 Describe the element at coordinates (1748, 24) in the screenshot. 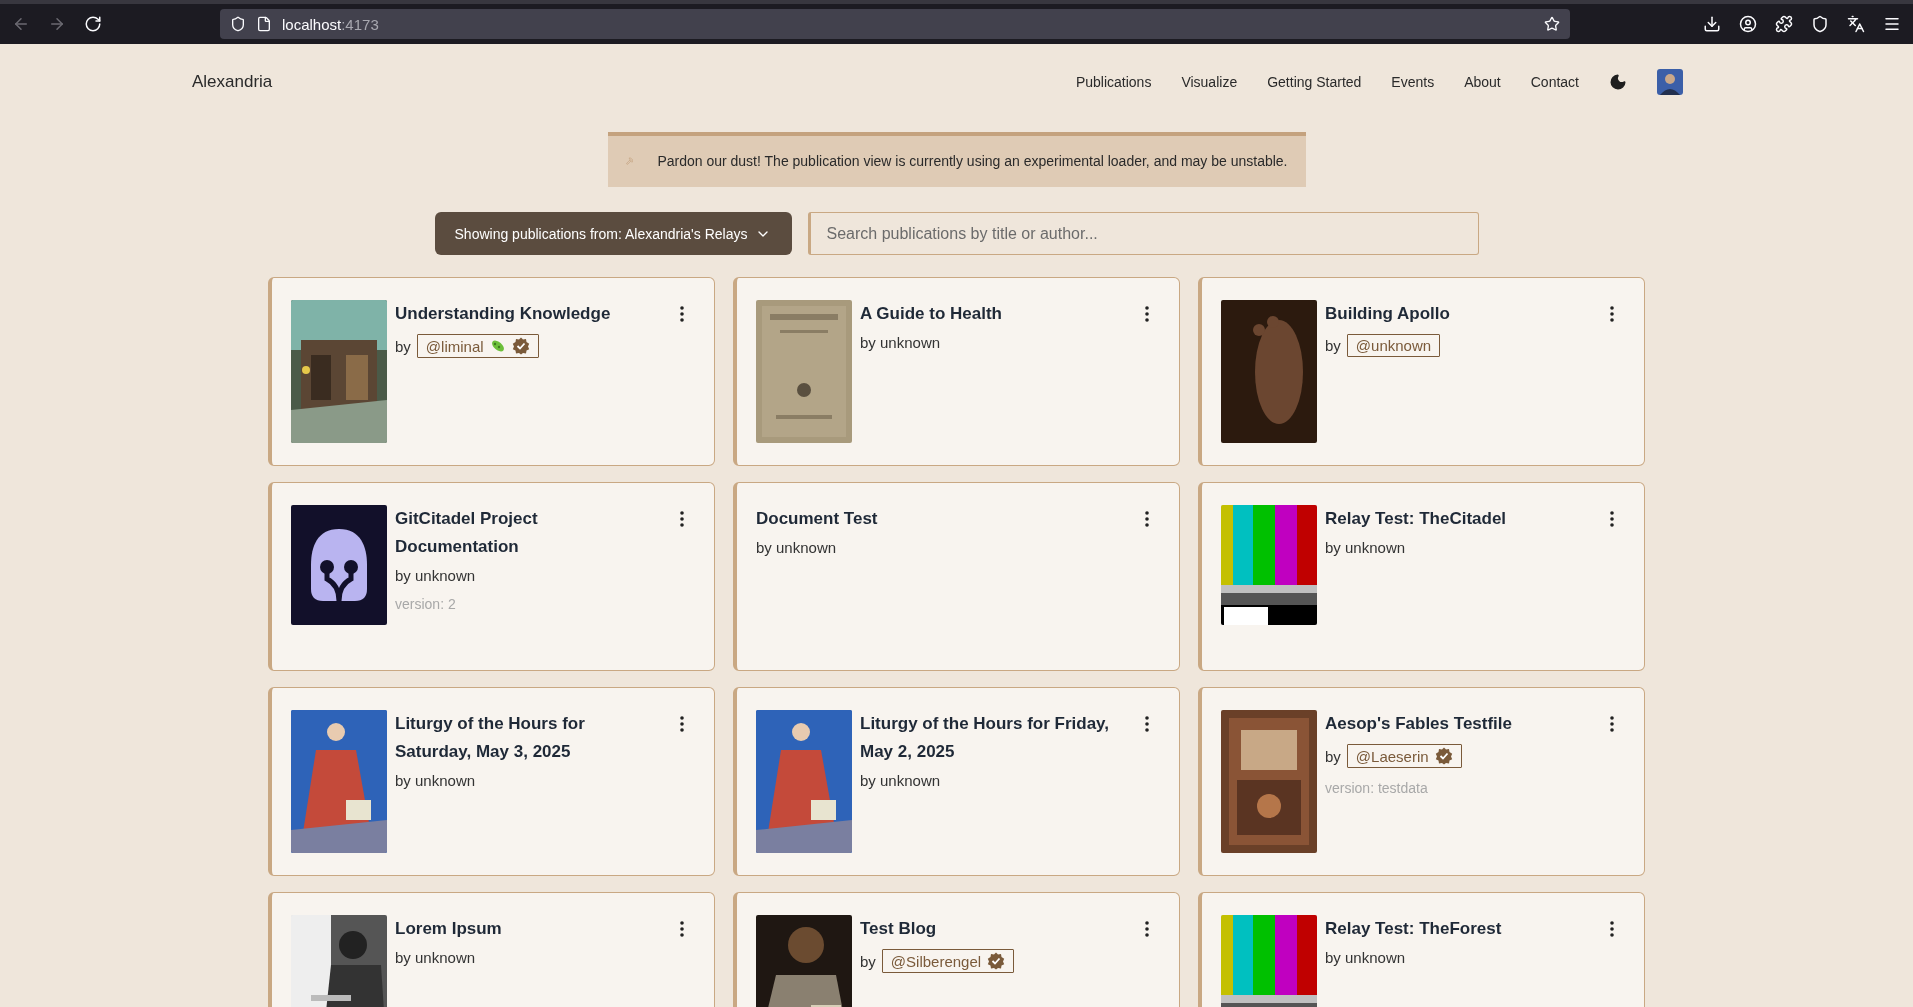

I see `account-icon` at that location.